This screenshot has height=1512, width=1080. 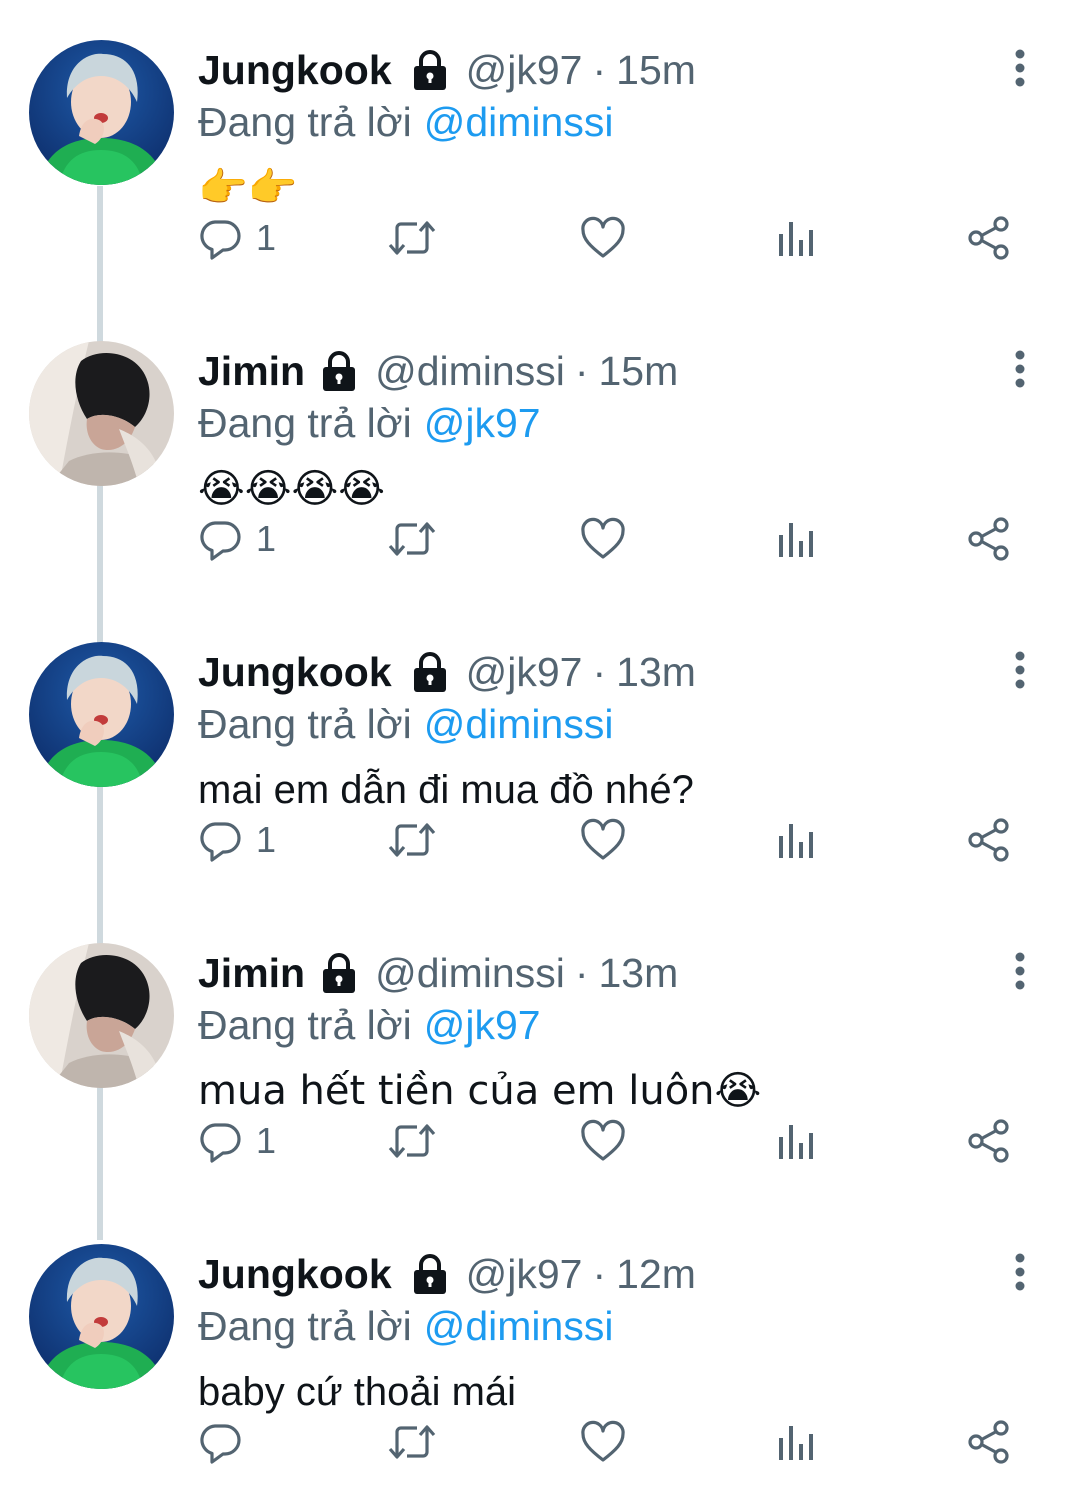 What do you see at coordinates (357, 1392) in the screenshot?
I see `tweet-text: baby cứ thoải mái` at bounding box center [357, 1392].